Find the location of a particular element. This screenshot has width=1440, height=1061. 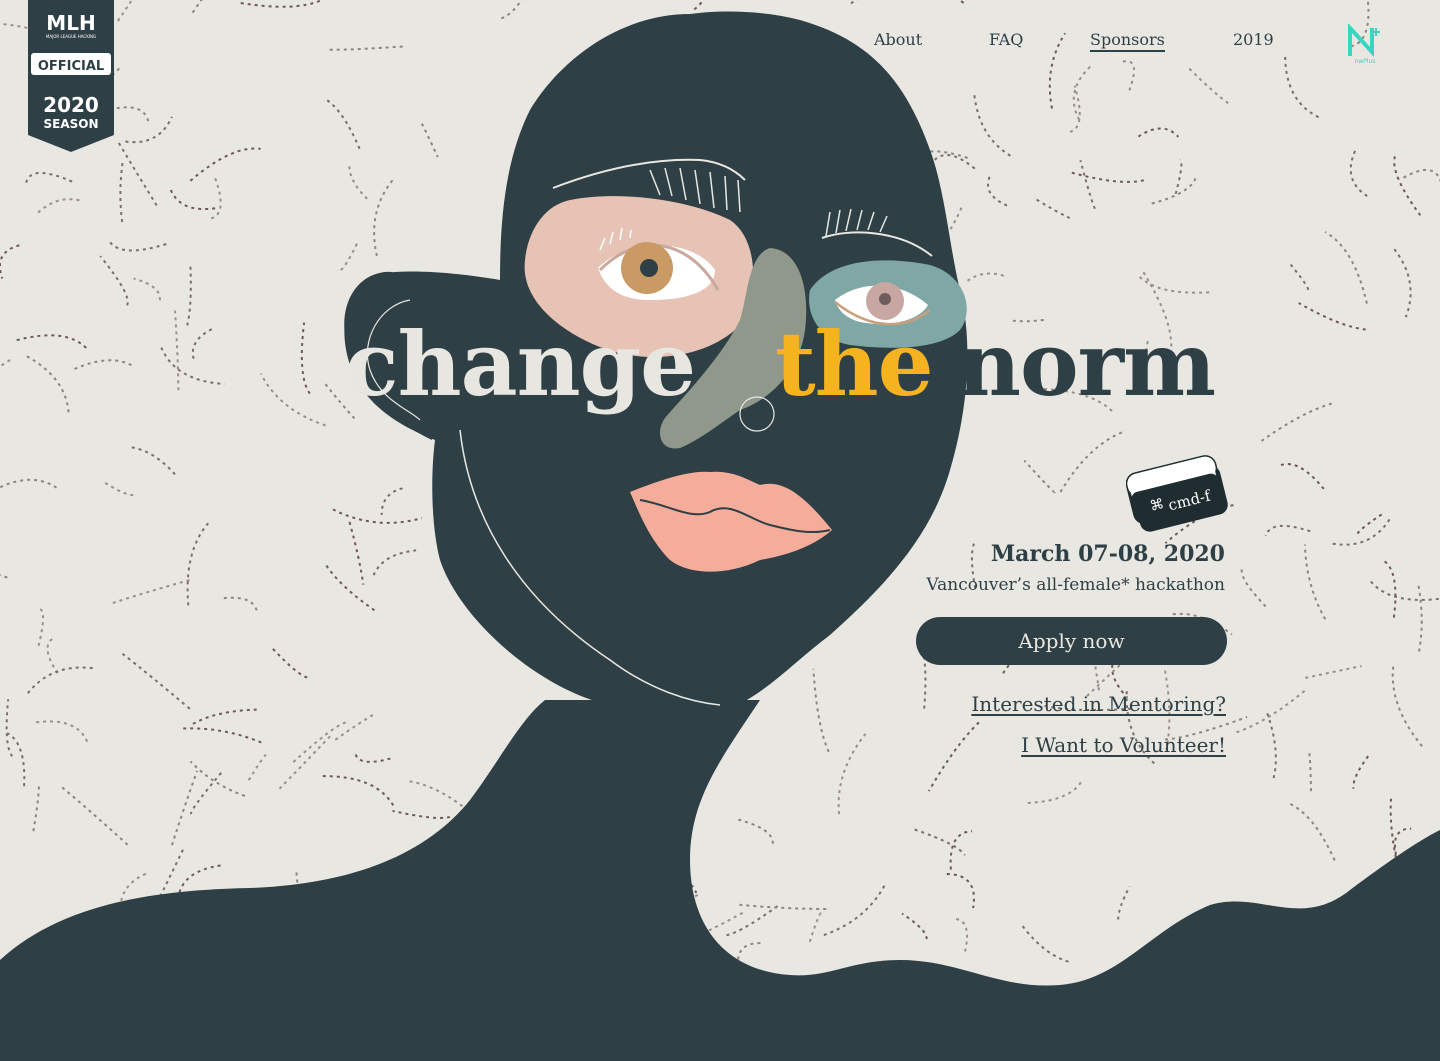

nav-about: About is located at coordinates (898, 39).